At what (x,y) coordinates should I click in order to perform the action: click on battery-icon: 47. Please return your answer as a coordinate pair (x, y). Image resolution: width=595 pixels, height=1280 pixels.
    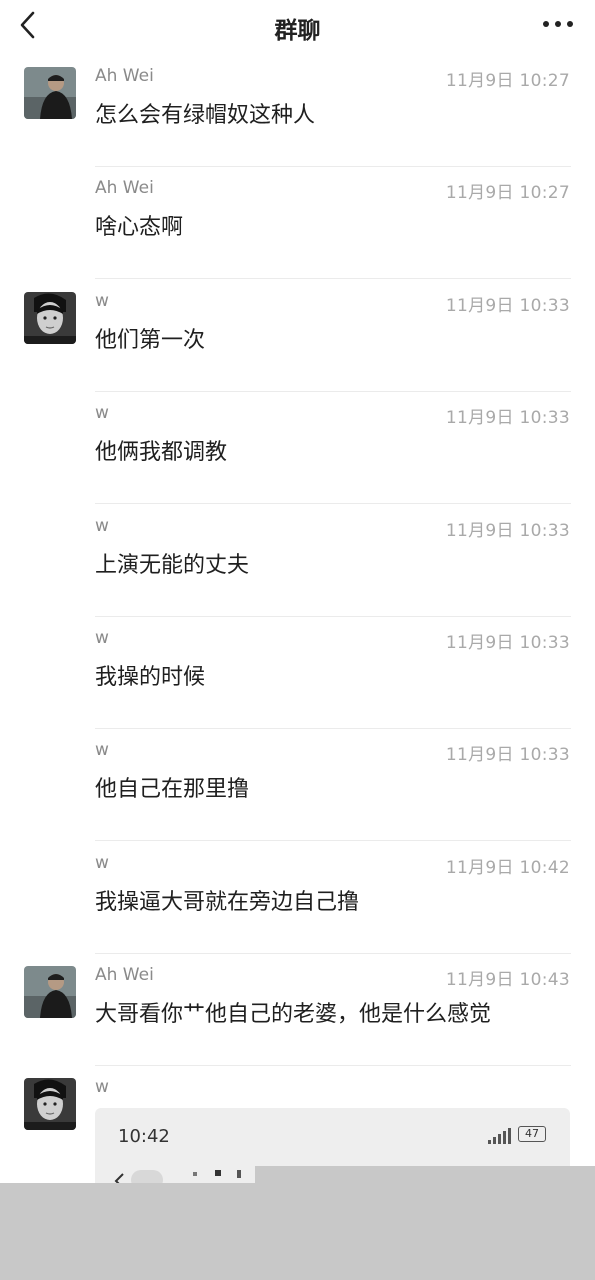
    Looking at the image, I should click on (532, 1134).